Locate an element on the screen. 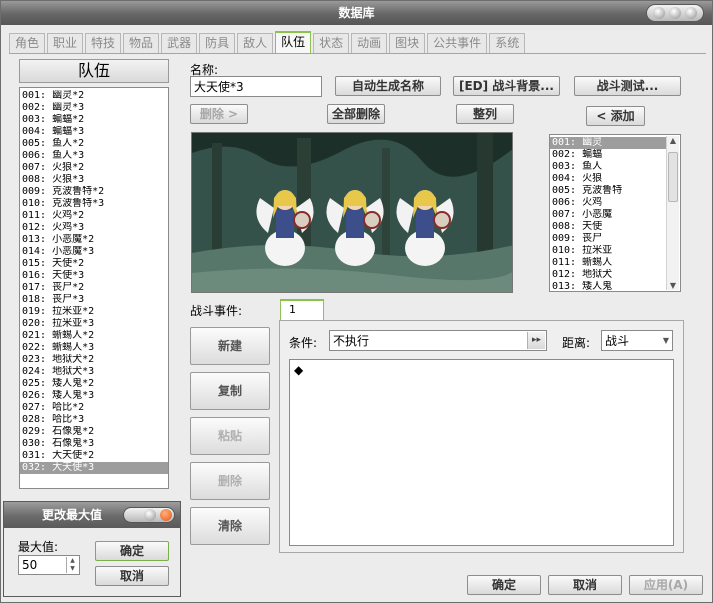 The width and height of the screenshot is (713, 603). troop-row: 004: 蝙蝠*3 is located at coordinates (94, 132).